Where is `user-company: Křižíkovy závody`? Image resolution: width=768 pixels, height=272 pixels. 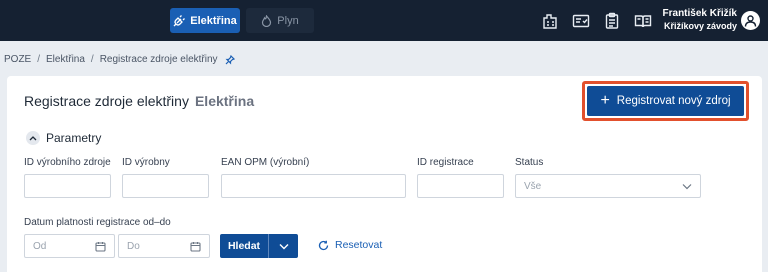
user-company: Křižíkovy závody is located at coordinates (700, 26).